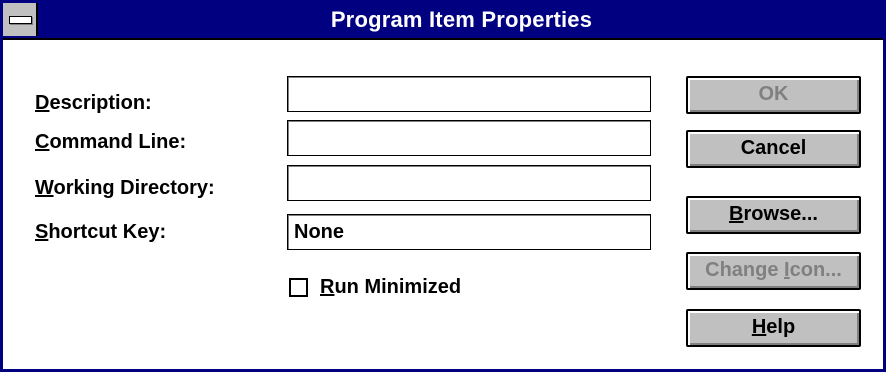  I want to click on help-button: Help, so click(773, 328).